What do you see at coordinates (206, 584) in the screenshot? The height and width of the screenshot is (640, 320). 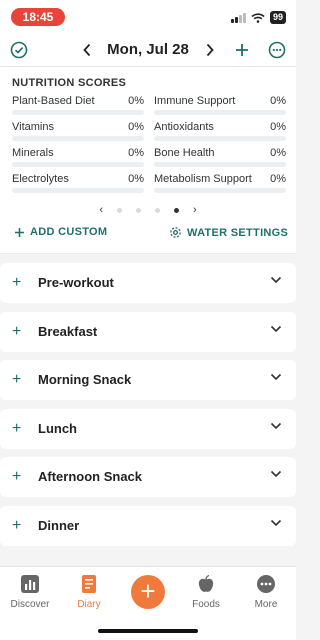 I see `apple-icon` at bounding box center [206, 584].